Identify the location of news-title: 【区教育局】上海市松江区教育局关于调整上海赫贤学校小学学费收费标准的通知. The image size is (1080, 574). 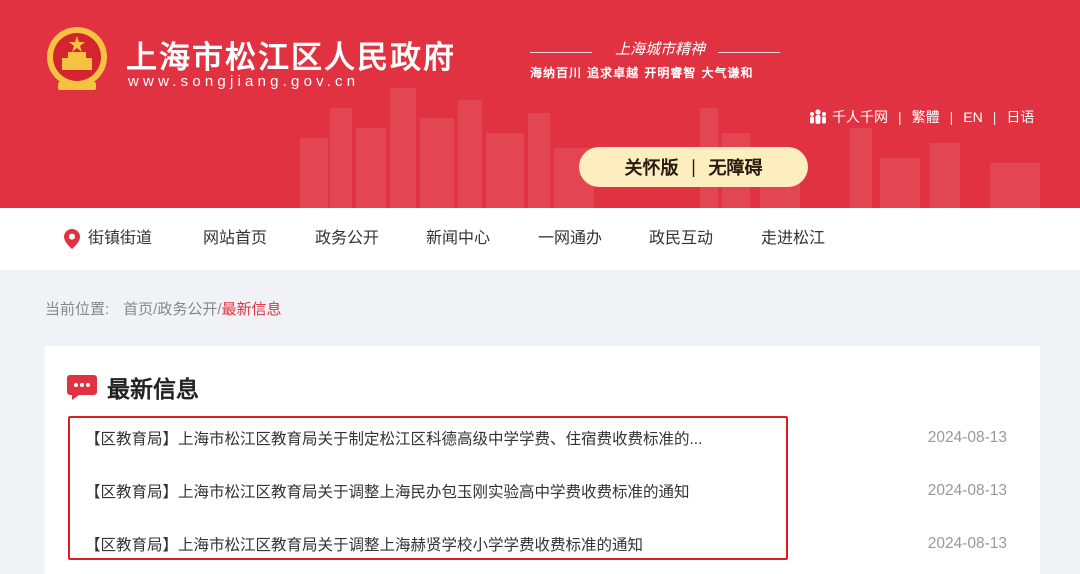
(364, 544).